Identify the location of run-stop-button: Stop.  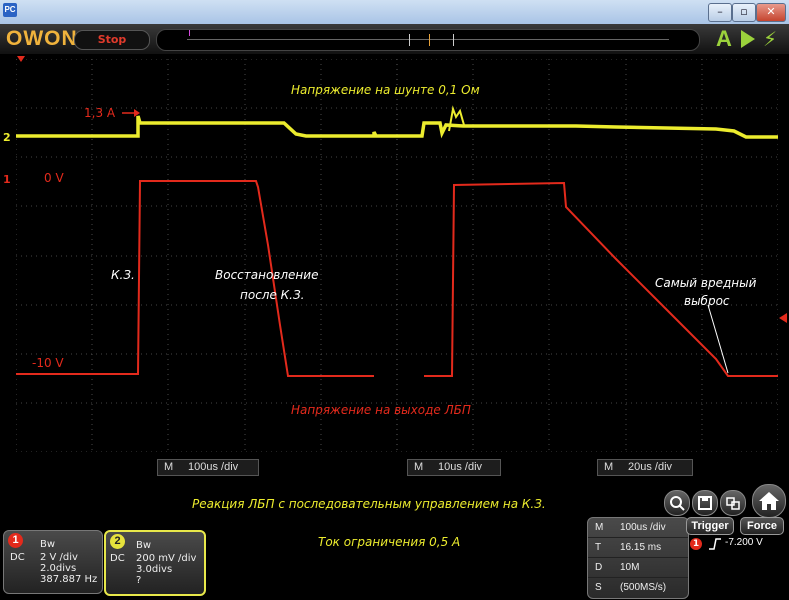
(112, 40).